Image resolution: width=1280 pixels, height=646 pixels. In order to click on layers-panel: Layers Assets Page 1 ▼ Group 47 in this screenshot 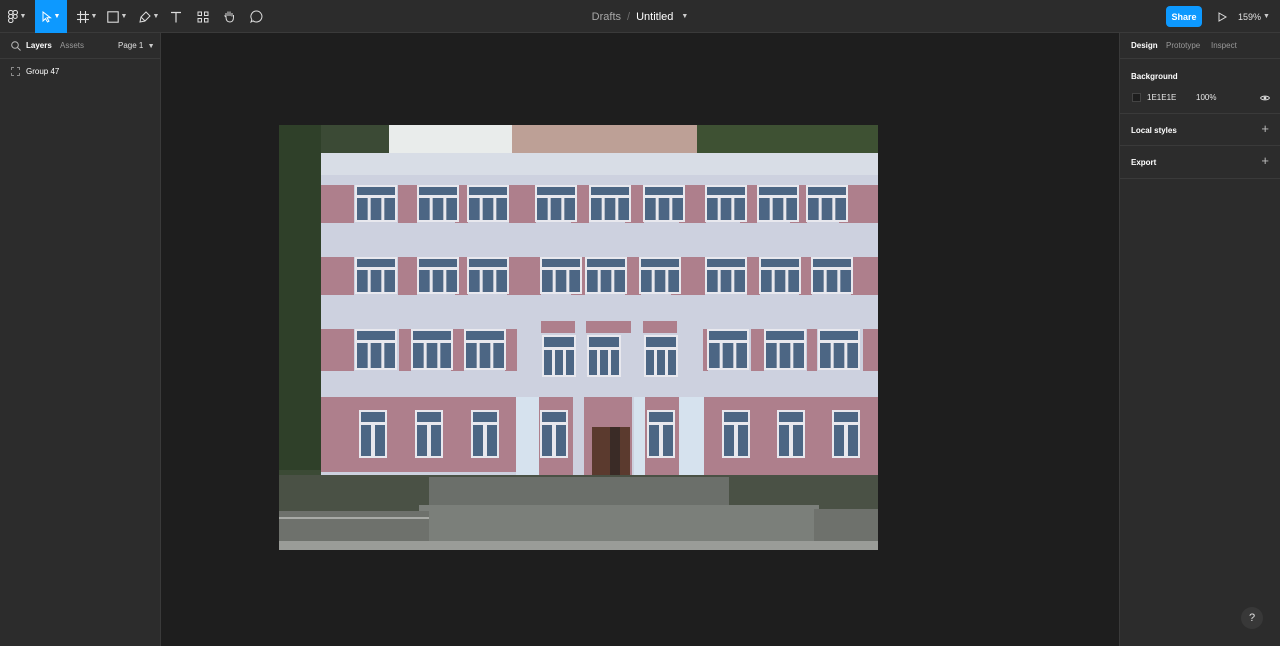, I will do `click(80, 339)`.